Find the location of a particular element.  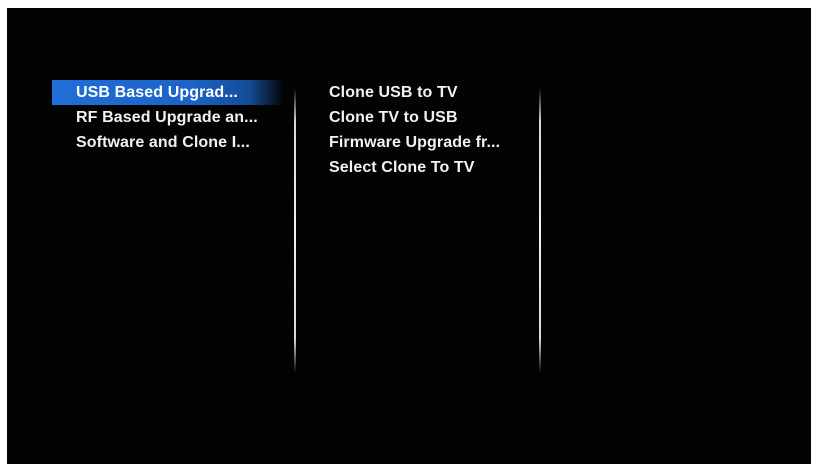

column-divider-left is located at coordinates (295, 230).